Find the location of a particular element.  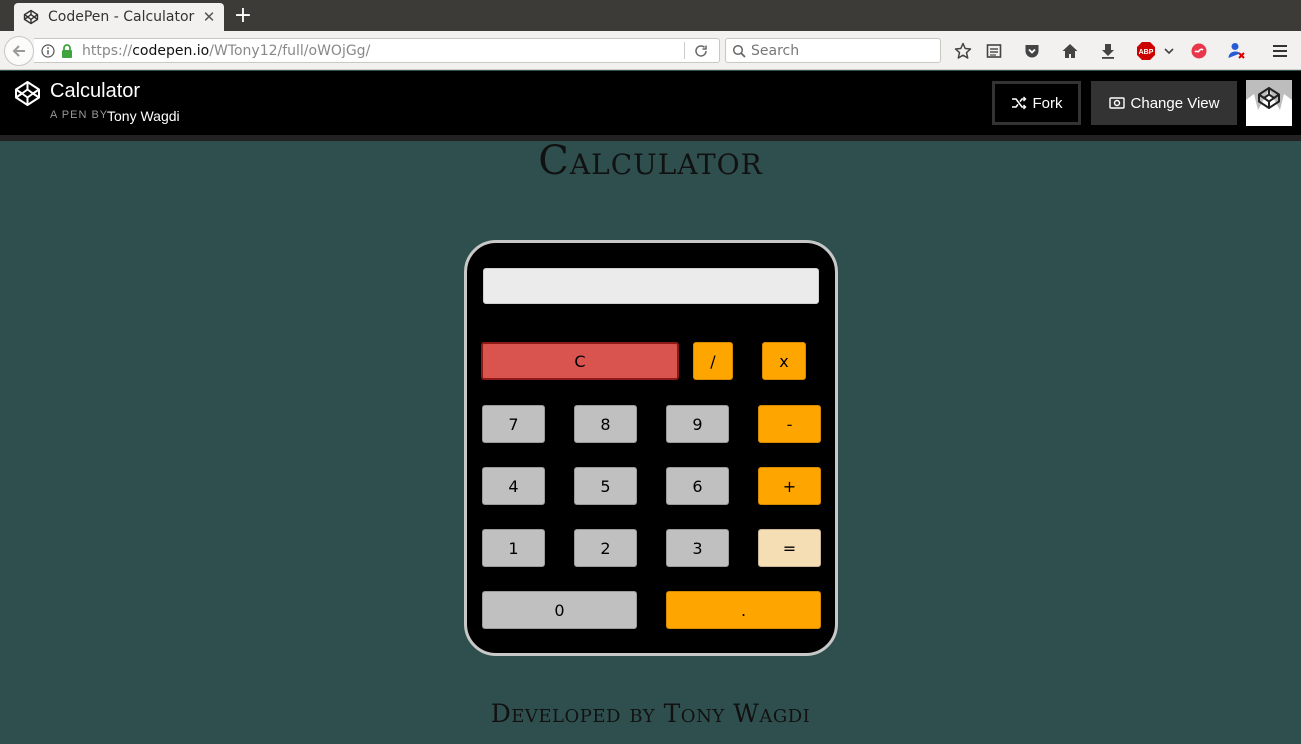

search-icon is located at coordinates (739, 51).